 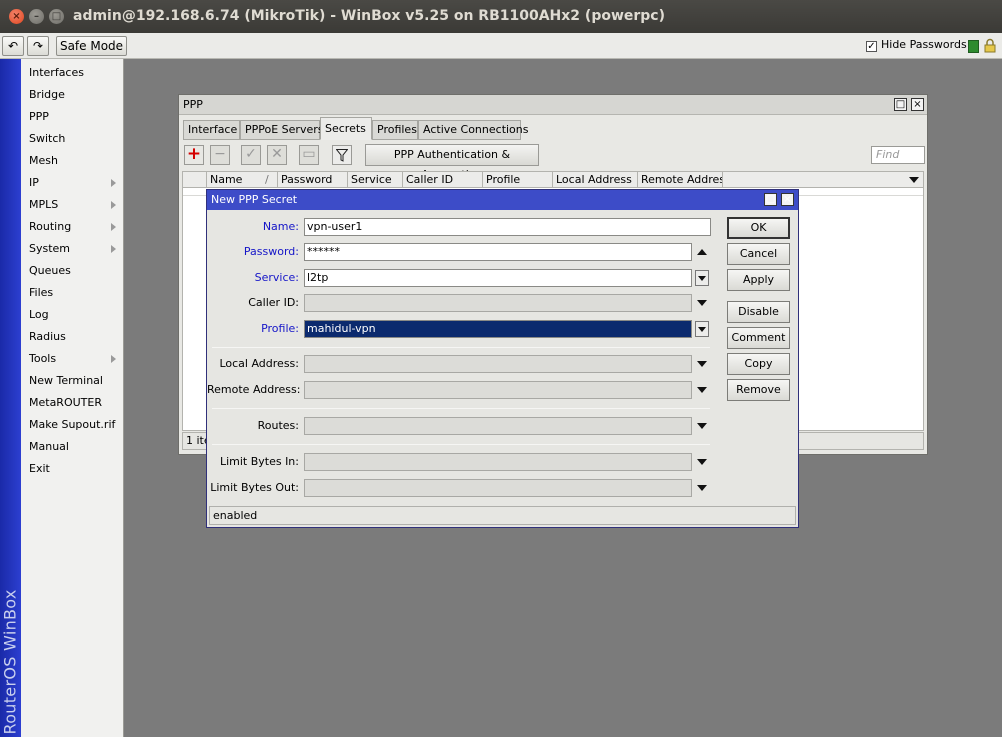 What do you see at coordinates (758, 338) in the screenshot?
I see `comment-button: Comment` at bounding box center [758, 338].